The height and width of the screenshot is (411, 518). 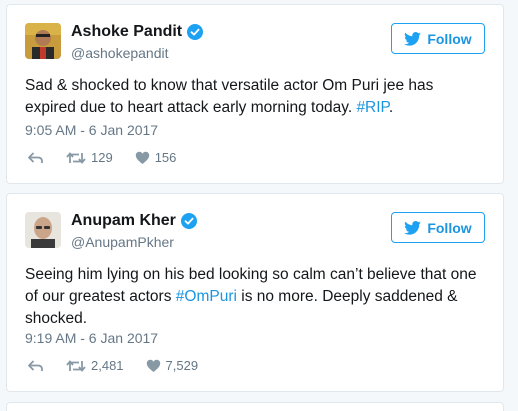 What do you see at coordinates (102, 157) in the screenshot?
I see `retweet-count: 129` at bounding box center [102, 157].